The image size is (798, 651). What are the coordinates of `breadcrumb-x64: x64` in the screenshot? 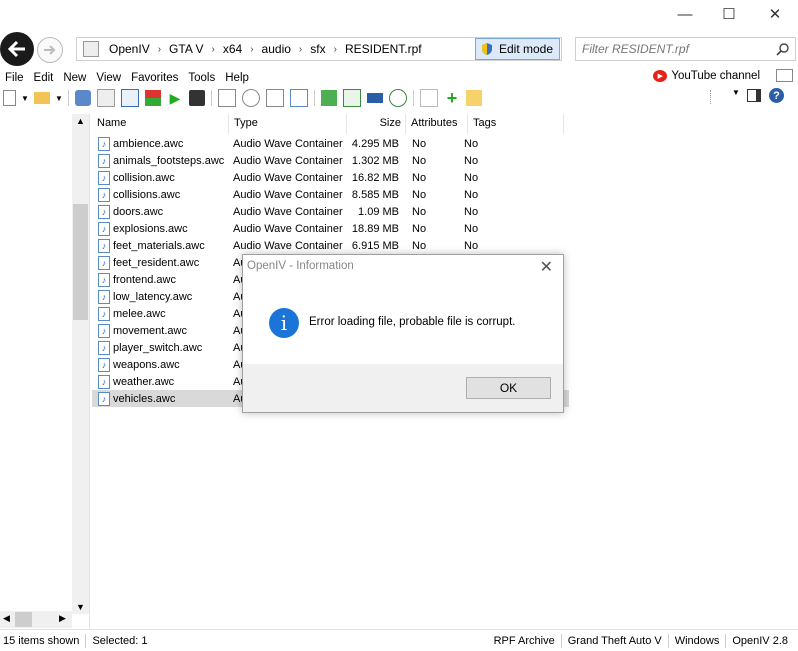 It's located at (232, 49).